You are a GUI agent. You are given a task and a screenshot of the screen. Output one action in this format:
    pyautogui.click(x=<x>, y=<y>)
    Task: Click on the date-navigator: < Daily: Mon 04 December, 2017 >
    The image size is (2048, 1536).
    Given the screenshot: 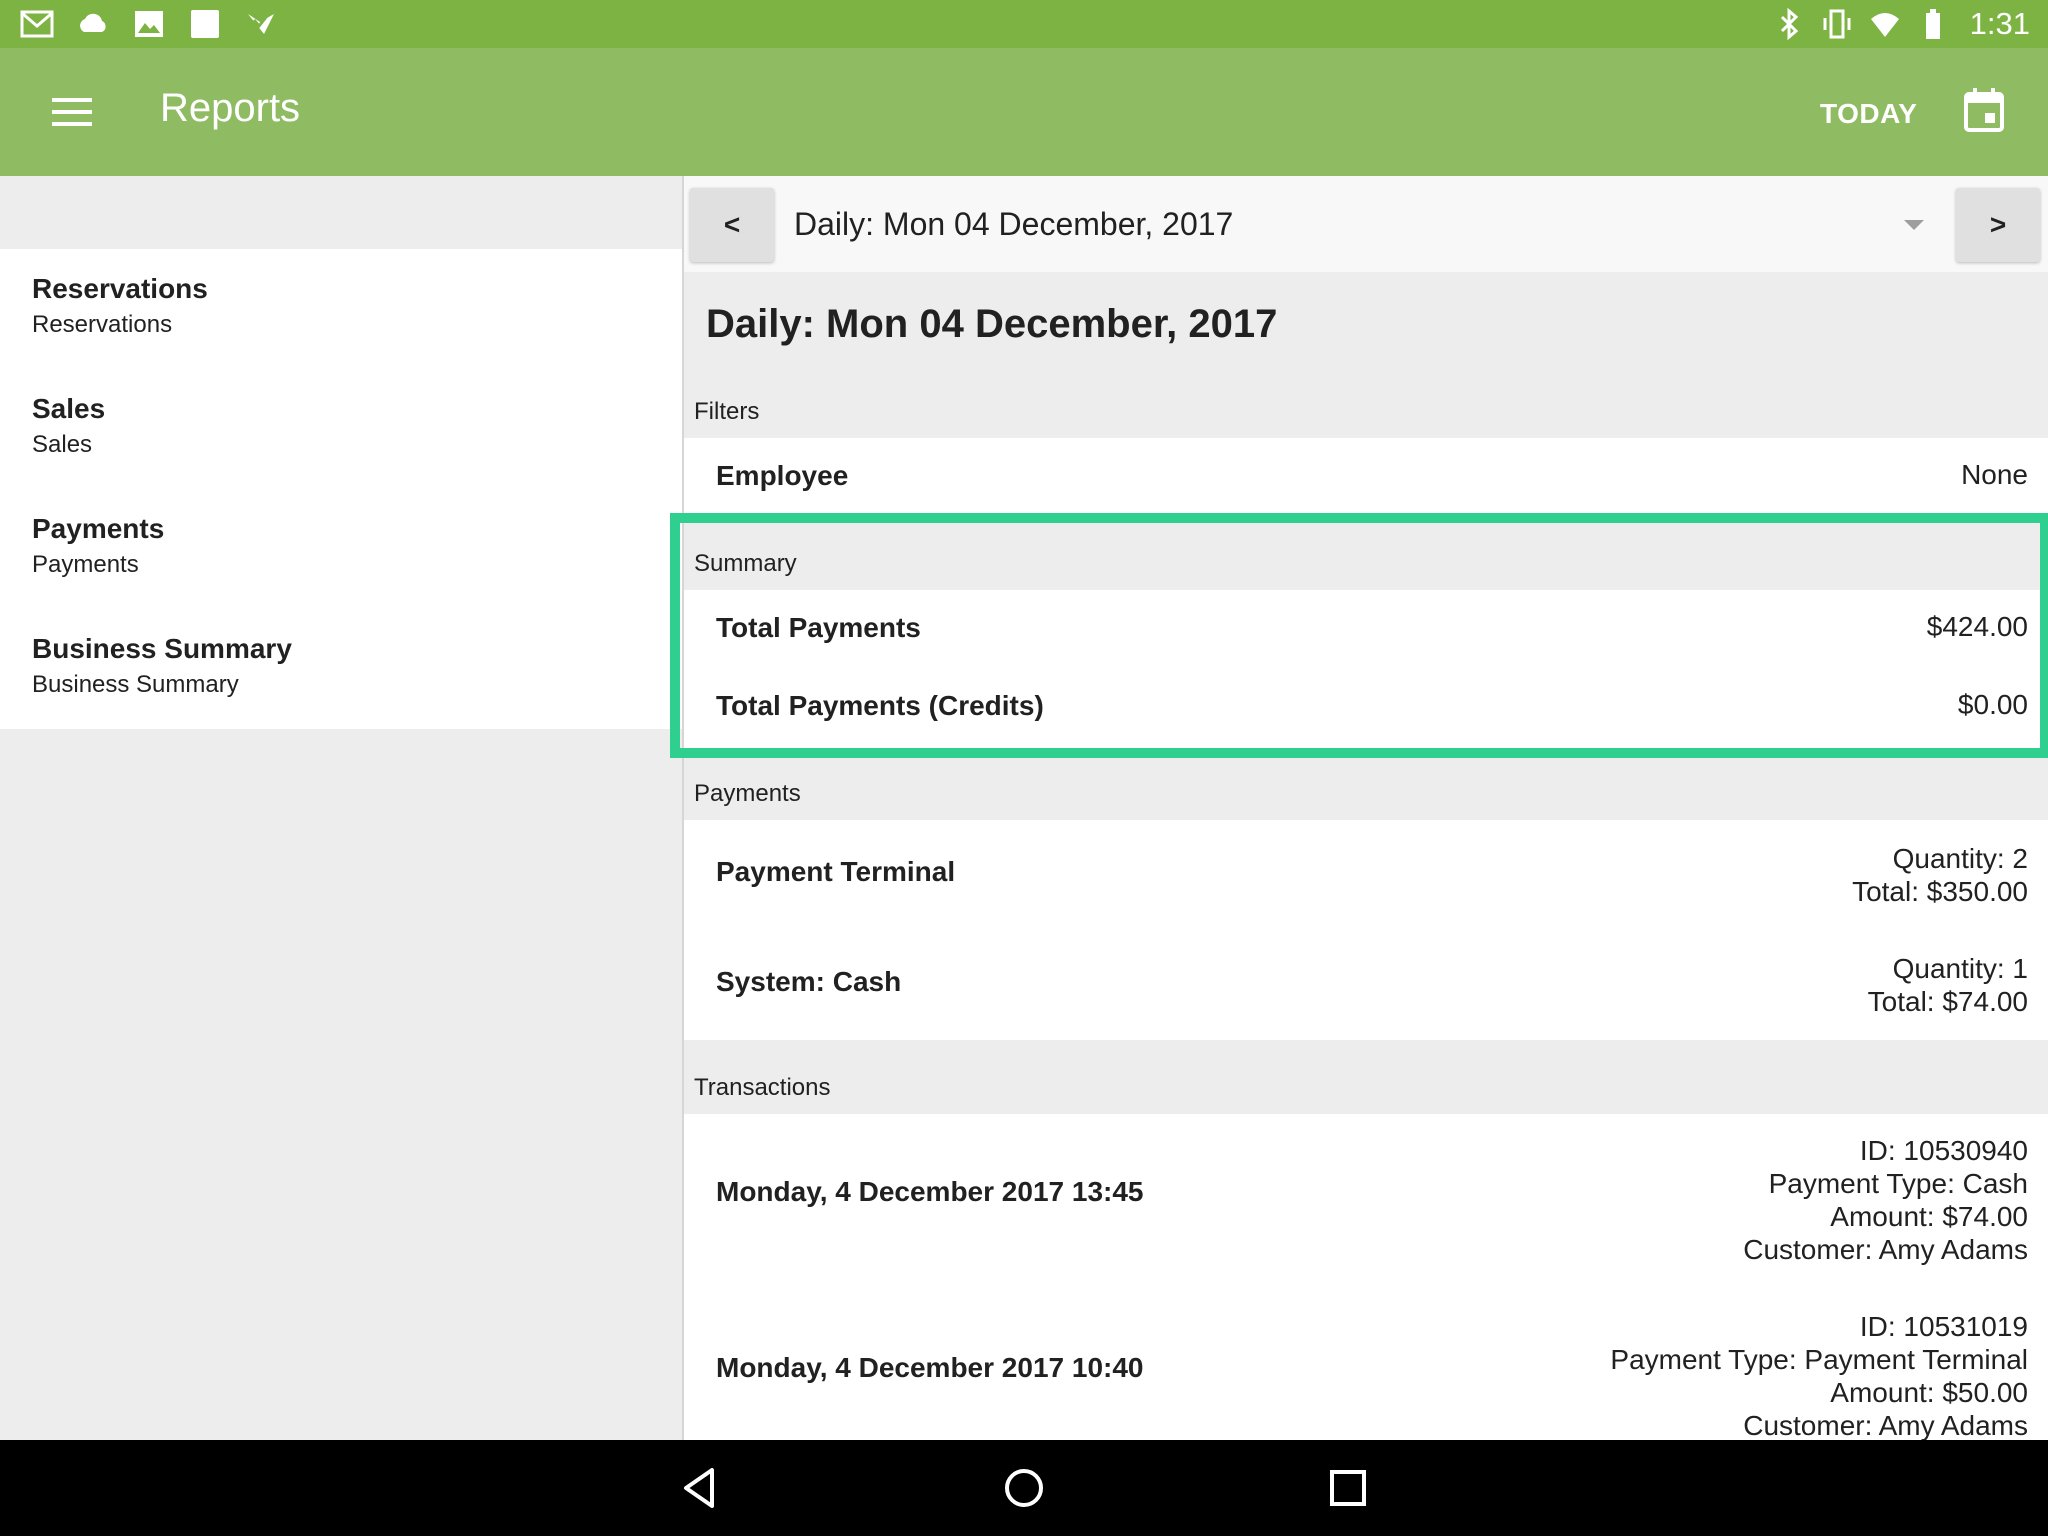 What is the action you would take?
    pyautogui.click(x=1366, y=224)
    